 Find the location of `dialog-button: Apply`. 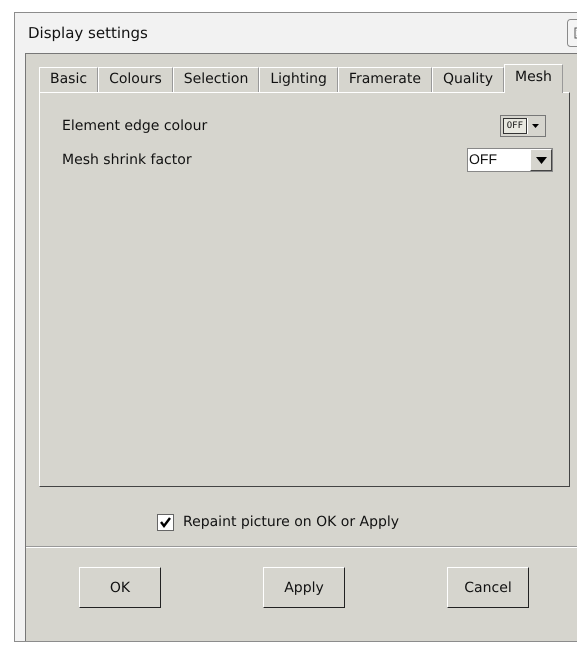

dialog-button: Apply is located at coordinates (304, 587).